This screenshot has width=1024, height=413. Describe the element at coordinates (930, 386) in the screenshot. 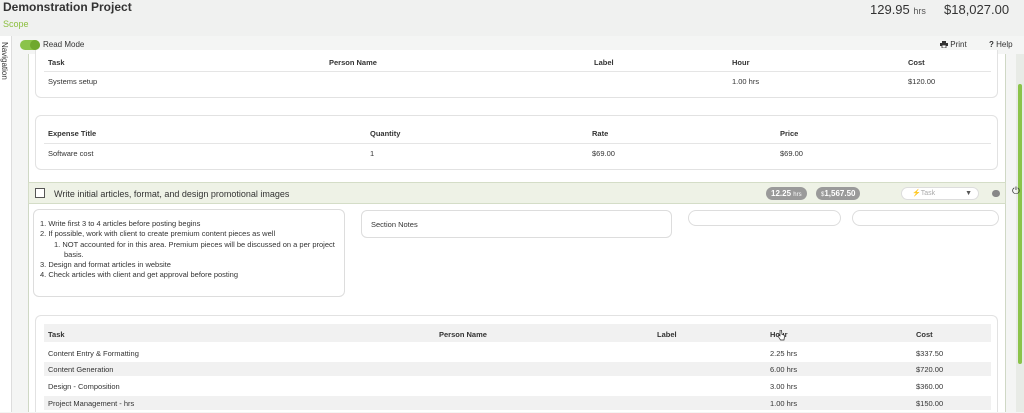

I see `row-cost: $360.00` at that location.